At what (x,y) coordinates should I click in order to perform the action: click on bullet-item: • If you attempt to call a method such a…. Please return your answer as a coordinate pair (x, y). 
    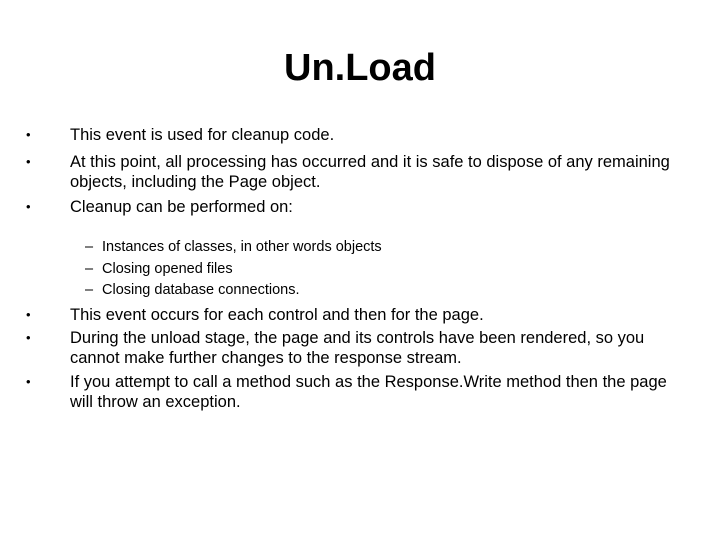
    Looking at the image, I should click on (354, 392).